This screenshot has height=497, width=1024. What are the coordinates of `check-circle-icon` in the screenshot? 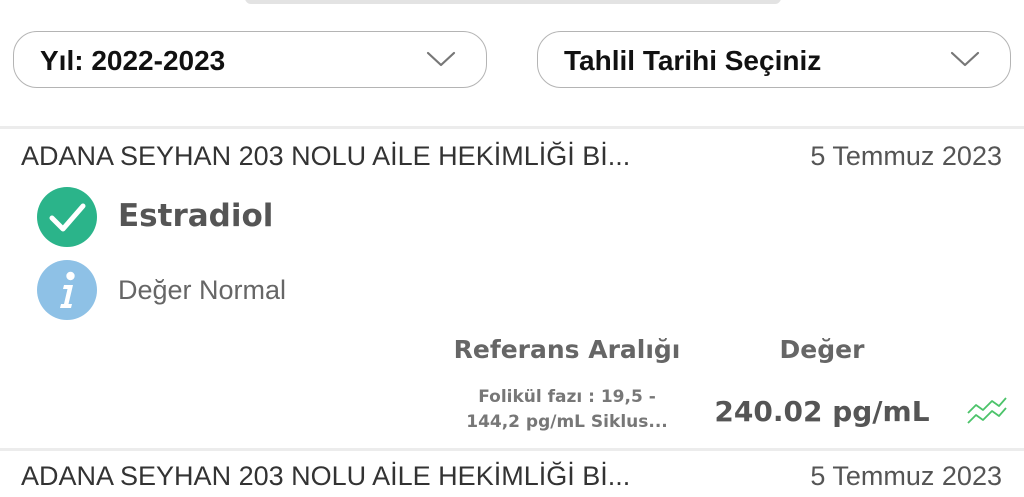 It's located at (67, 217).